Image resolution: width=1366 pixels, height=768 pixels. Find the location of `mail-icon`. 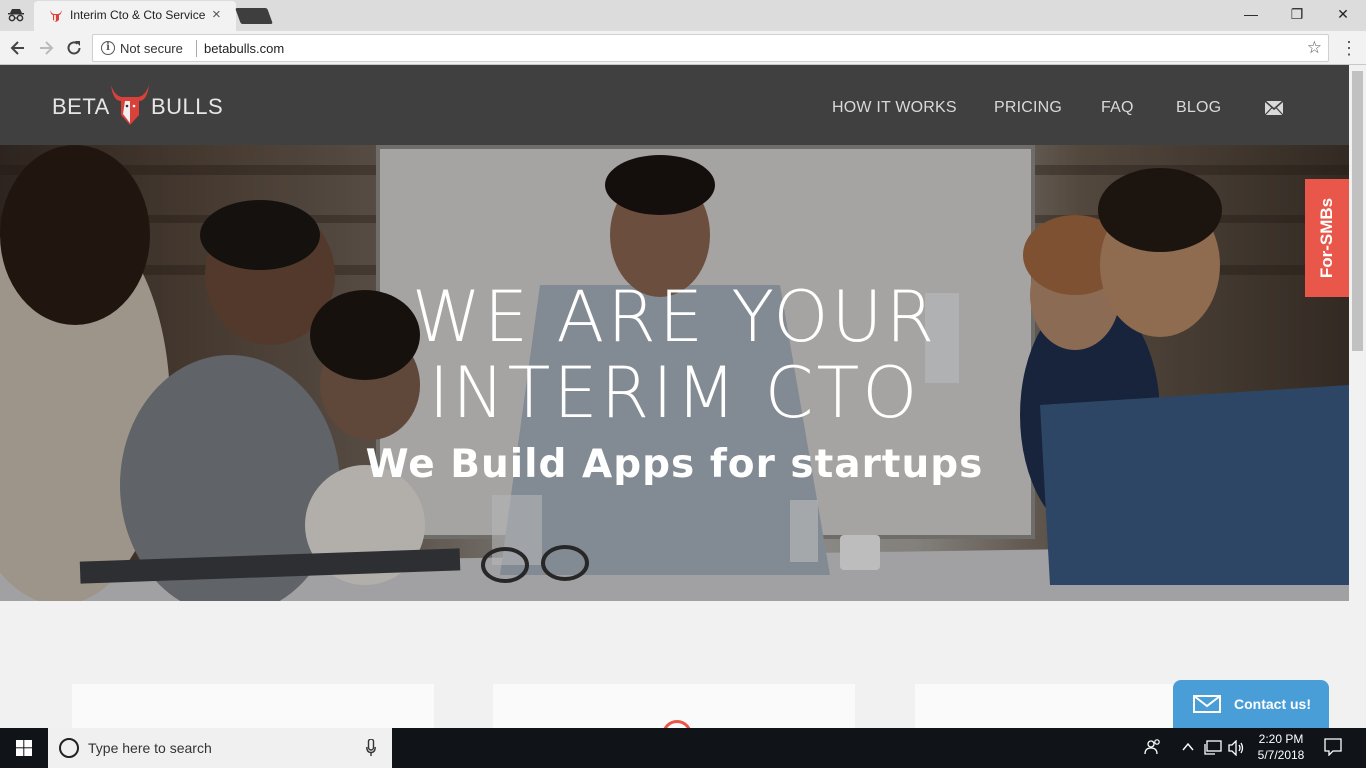

mail-icon is located at coordinates (1274, 108).